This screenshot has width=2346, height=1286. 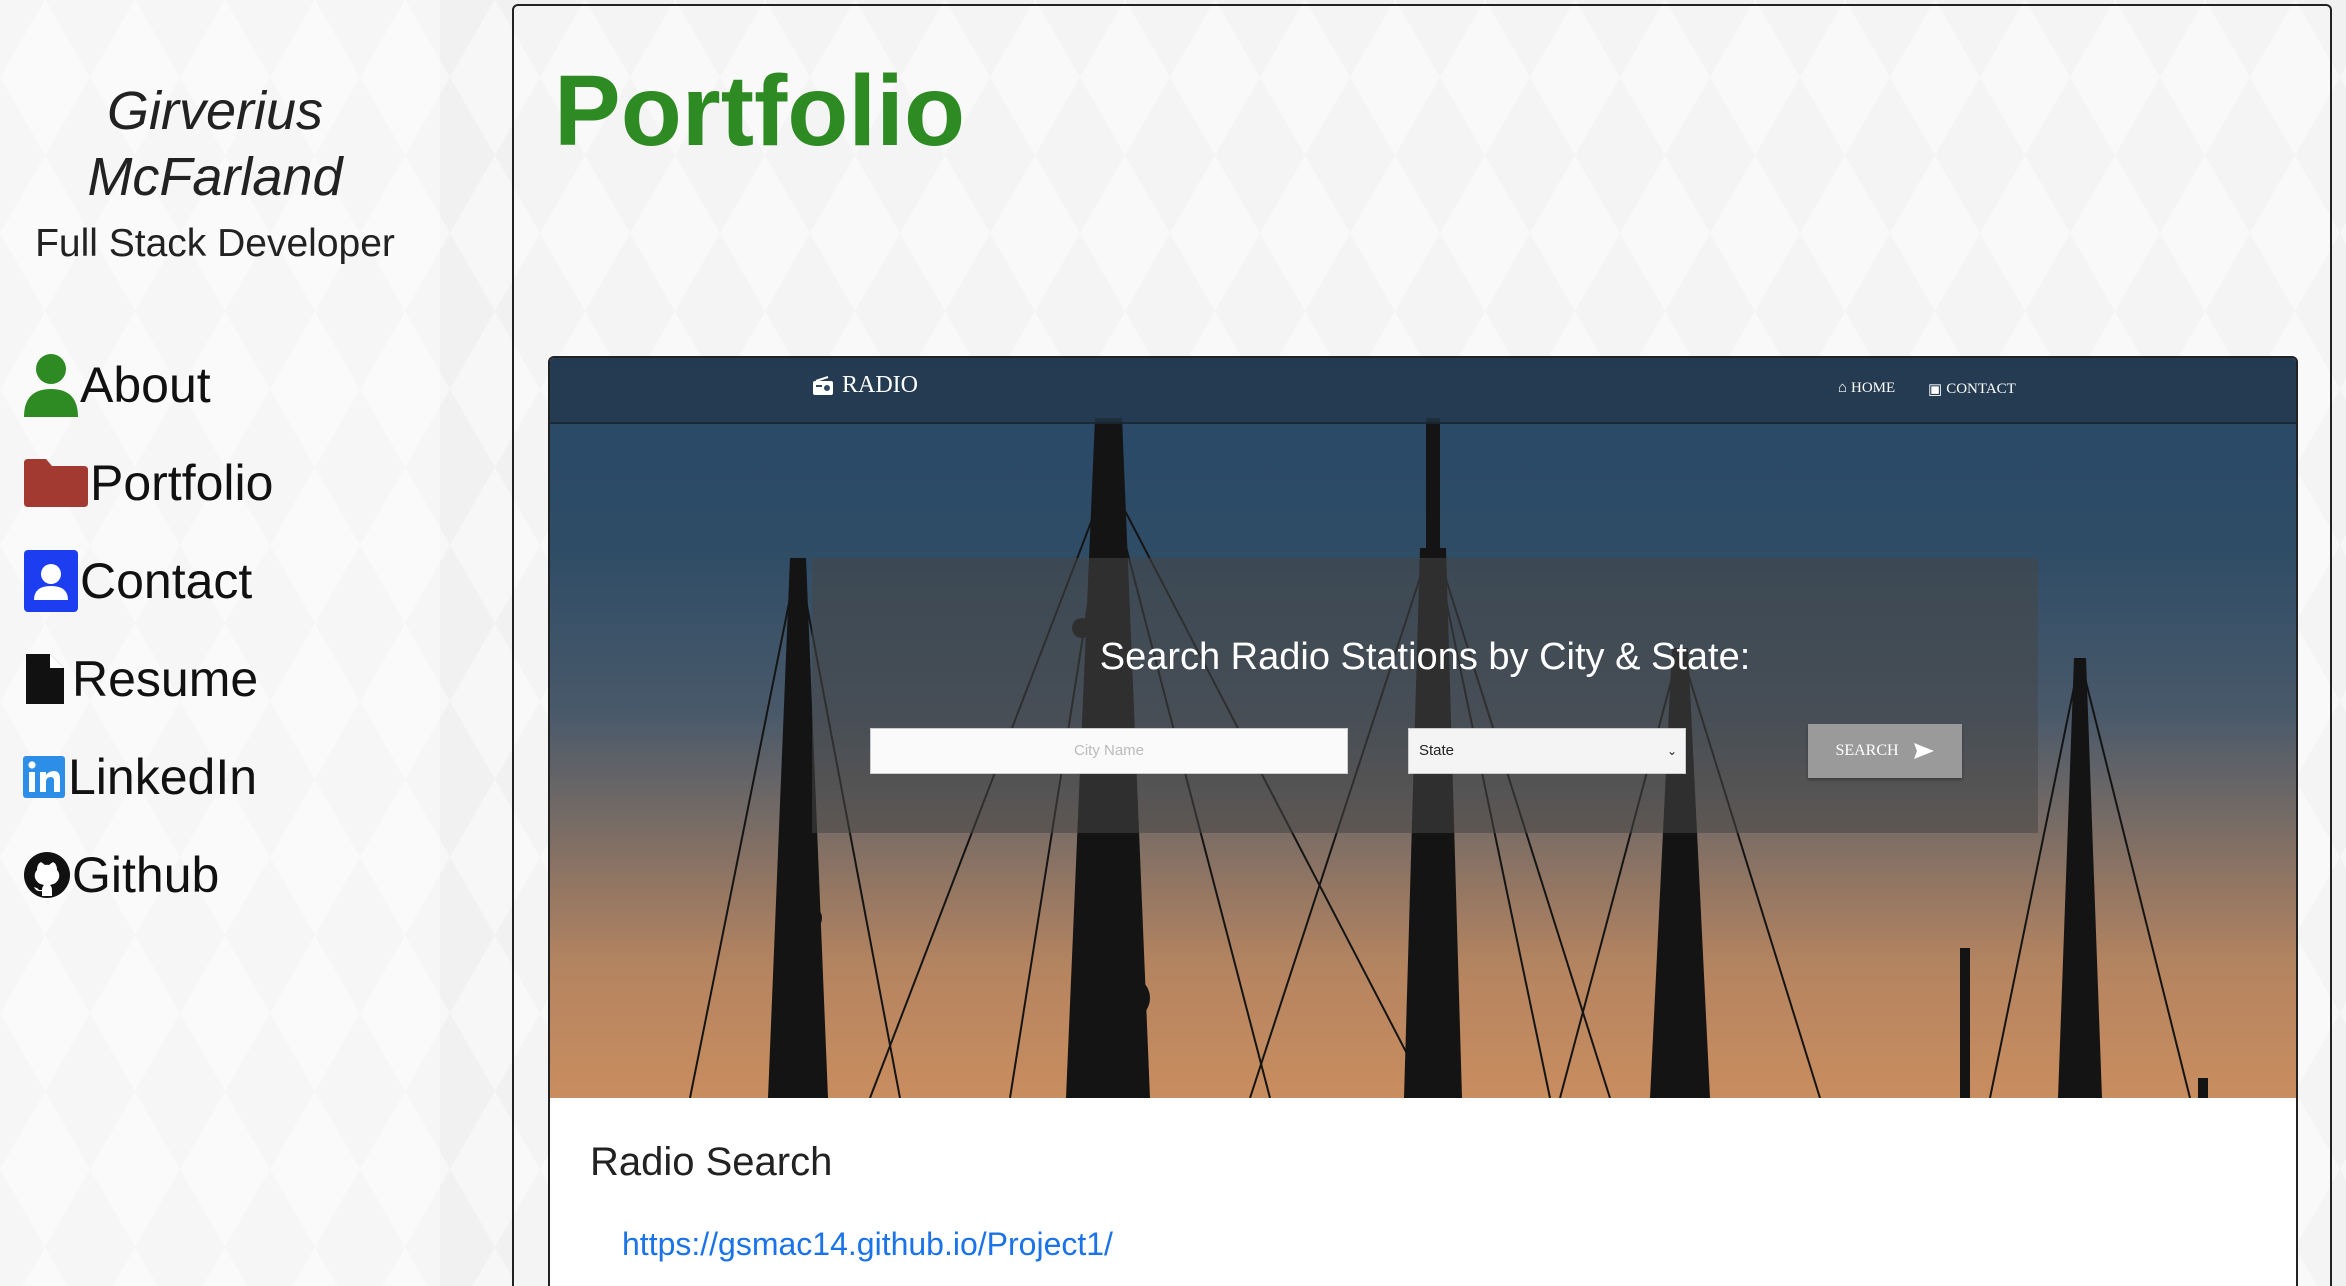 What do you see at coordinates (823, 385) in the screenshot?
I see `radio-icon` at bounding box center [823, 385].